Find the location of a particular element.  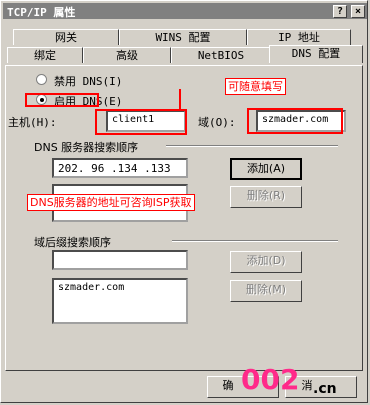

watermark-digits: 002 is located at coordinates (270, 379).